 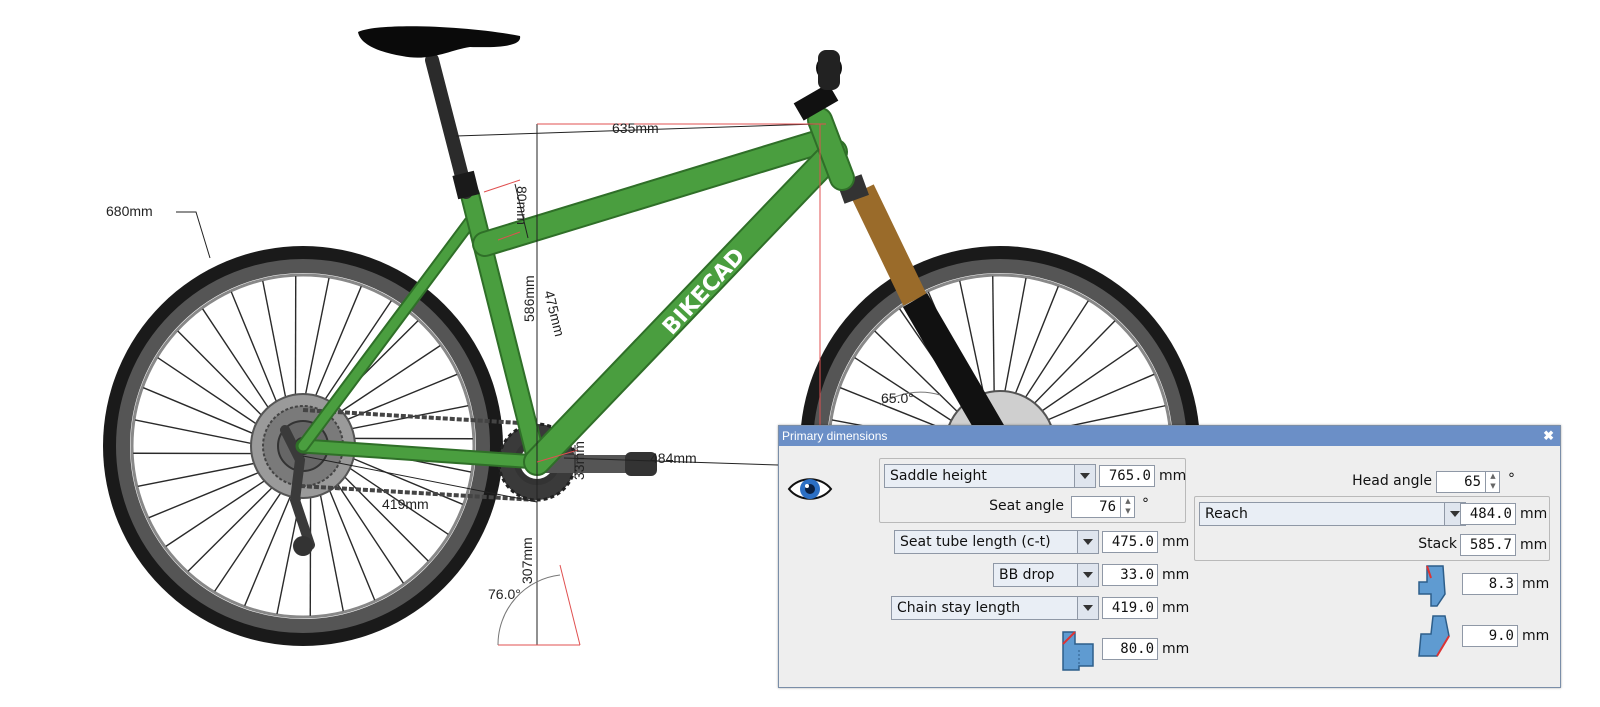 What do you see at coordinates (554, 313) in the screenshot?
I see `seat-tube-ct-label: 475mm` at bounding box center [554, 313].